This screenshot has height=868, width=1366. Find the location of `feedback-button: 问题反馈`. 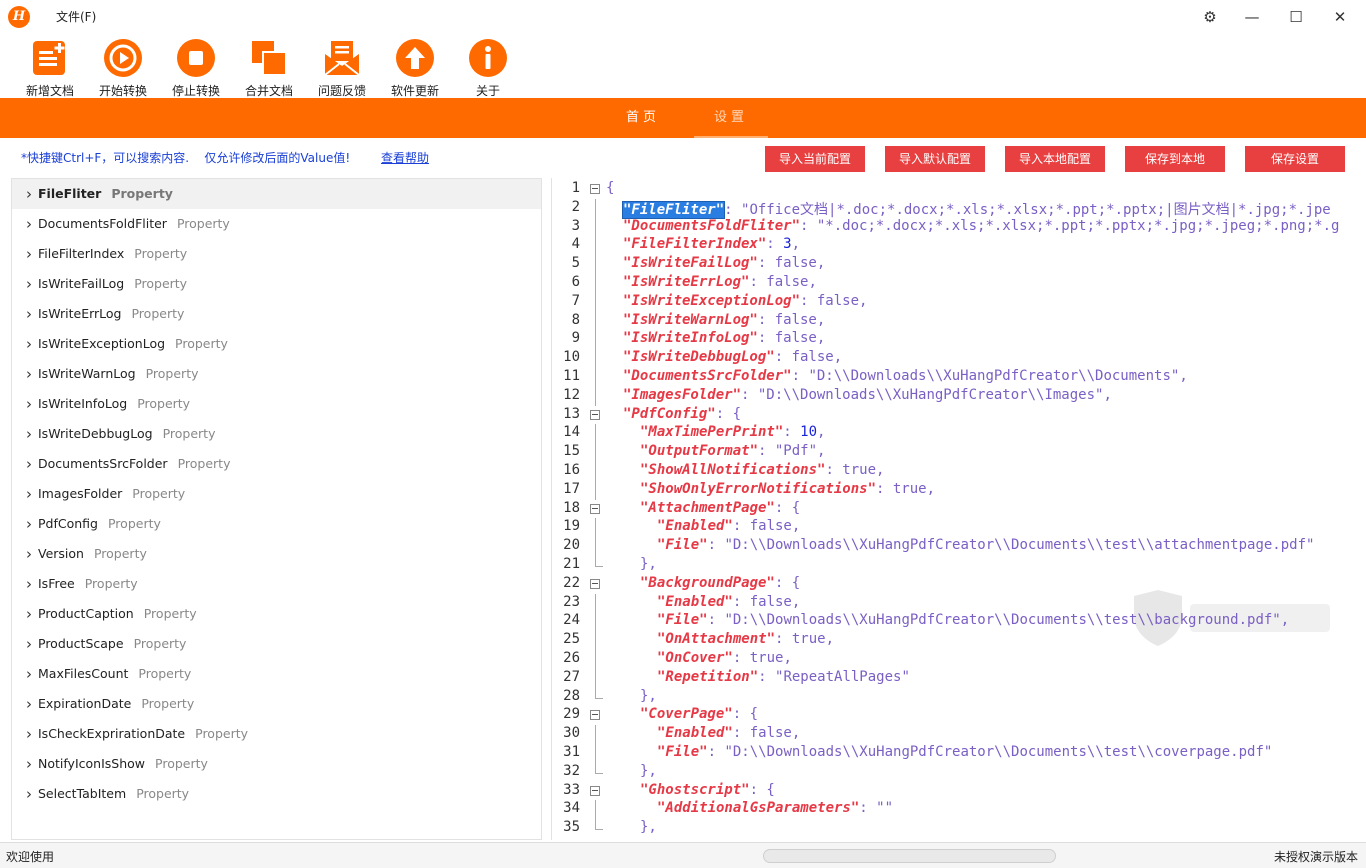

feedback-button: 问题反馈 is located at coordinates (342, 68).